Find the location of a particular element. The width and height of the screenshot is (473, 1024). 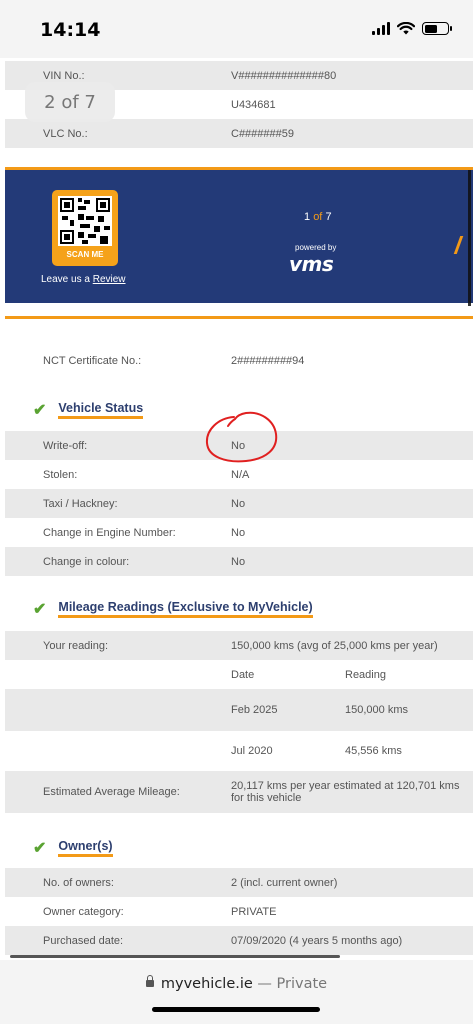

wifi-icon is located at coordinates (406, 28).